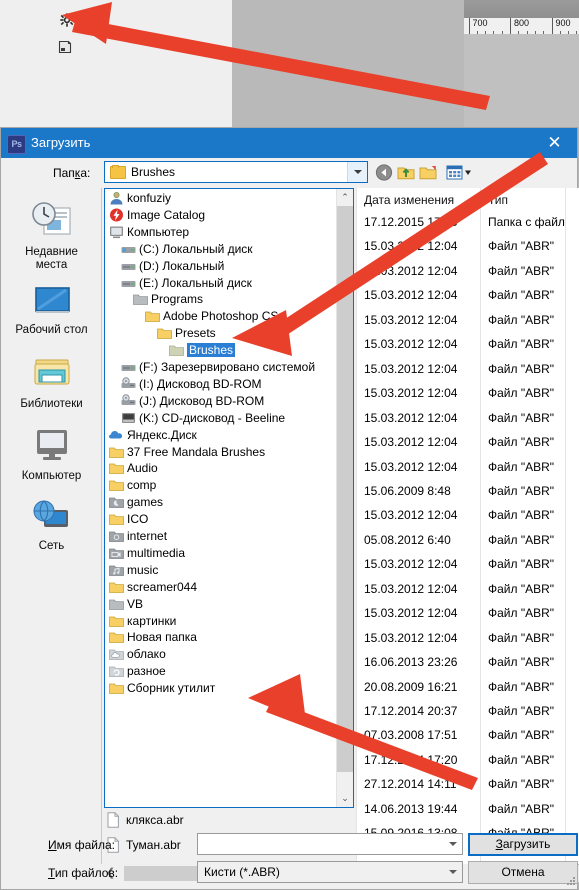  Describe the element at coordinates (221, 570) in the screenshot. I see `tree-item: music` at that location.